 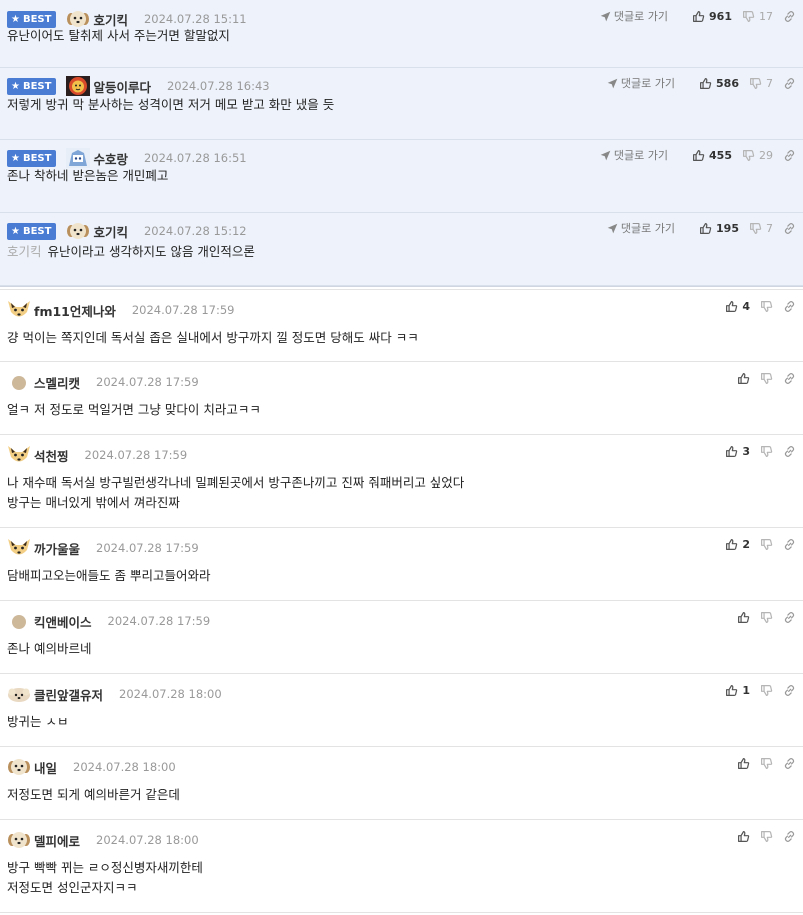 I want to click on comment-text: 존나 착하네 받은놈은 개민폐고, so click(x=87, y=176).